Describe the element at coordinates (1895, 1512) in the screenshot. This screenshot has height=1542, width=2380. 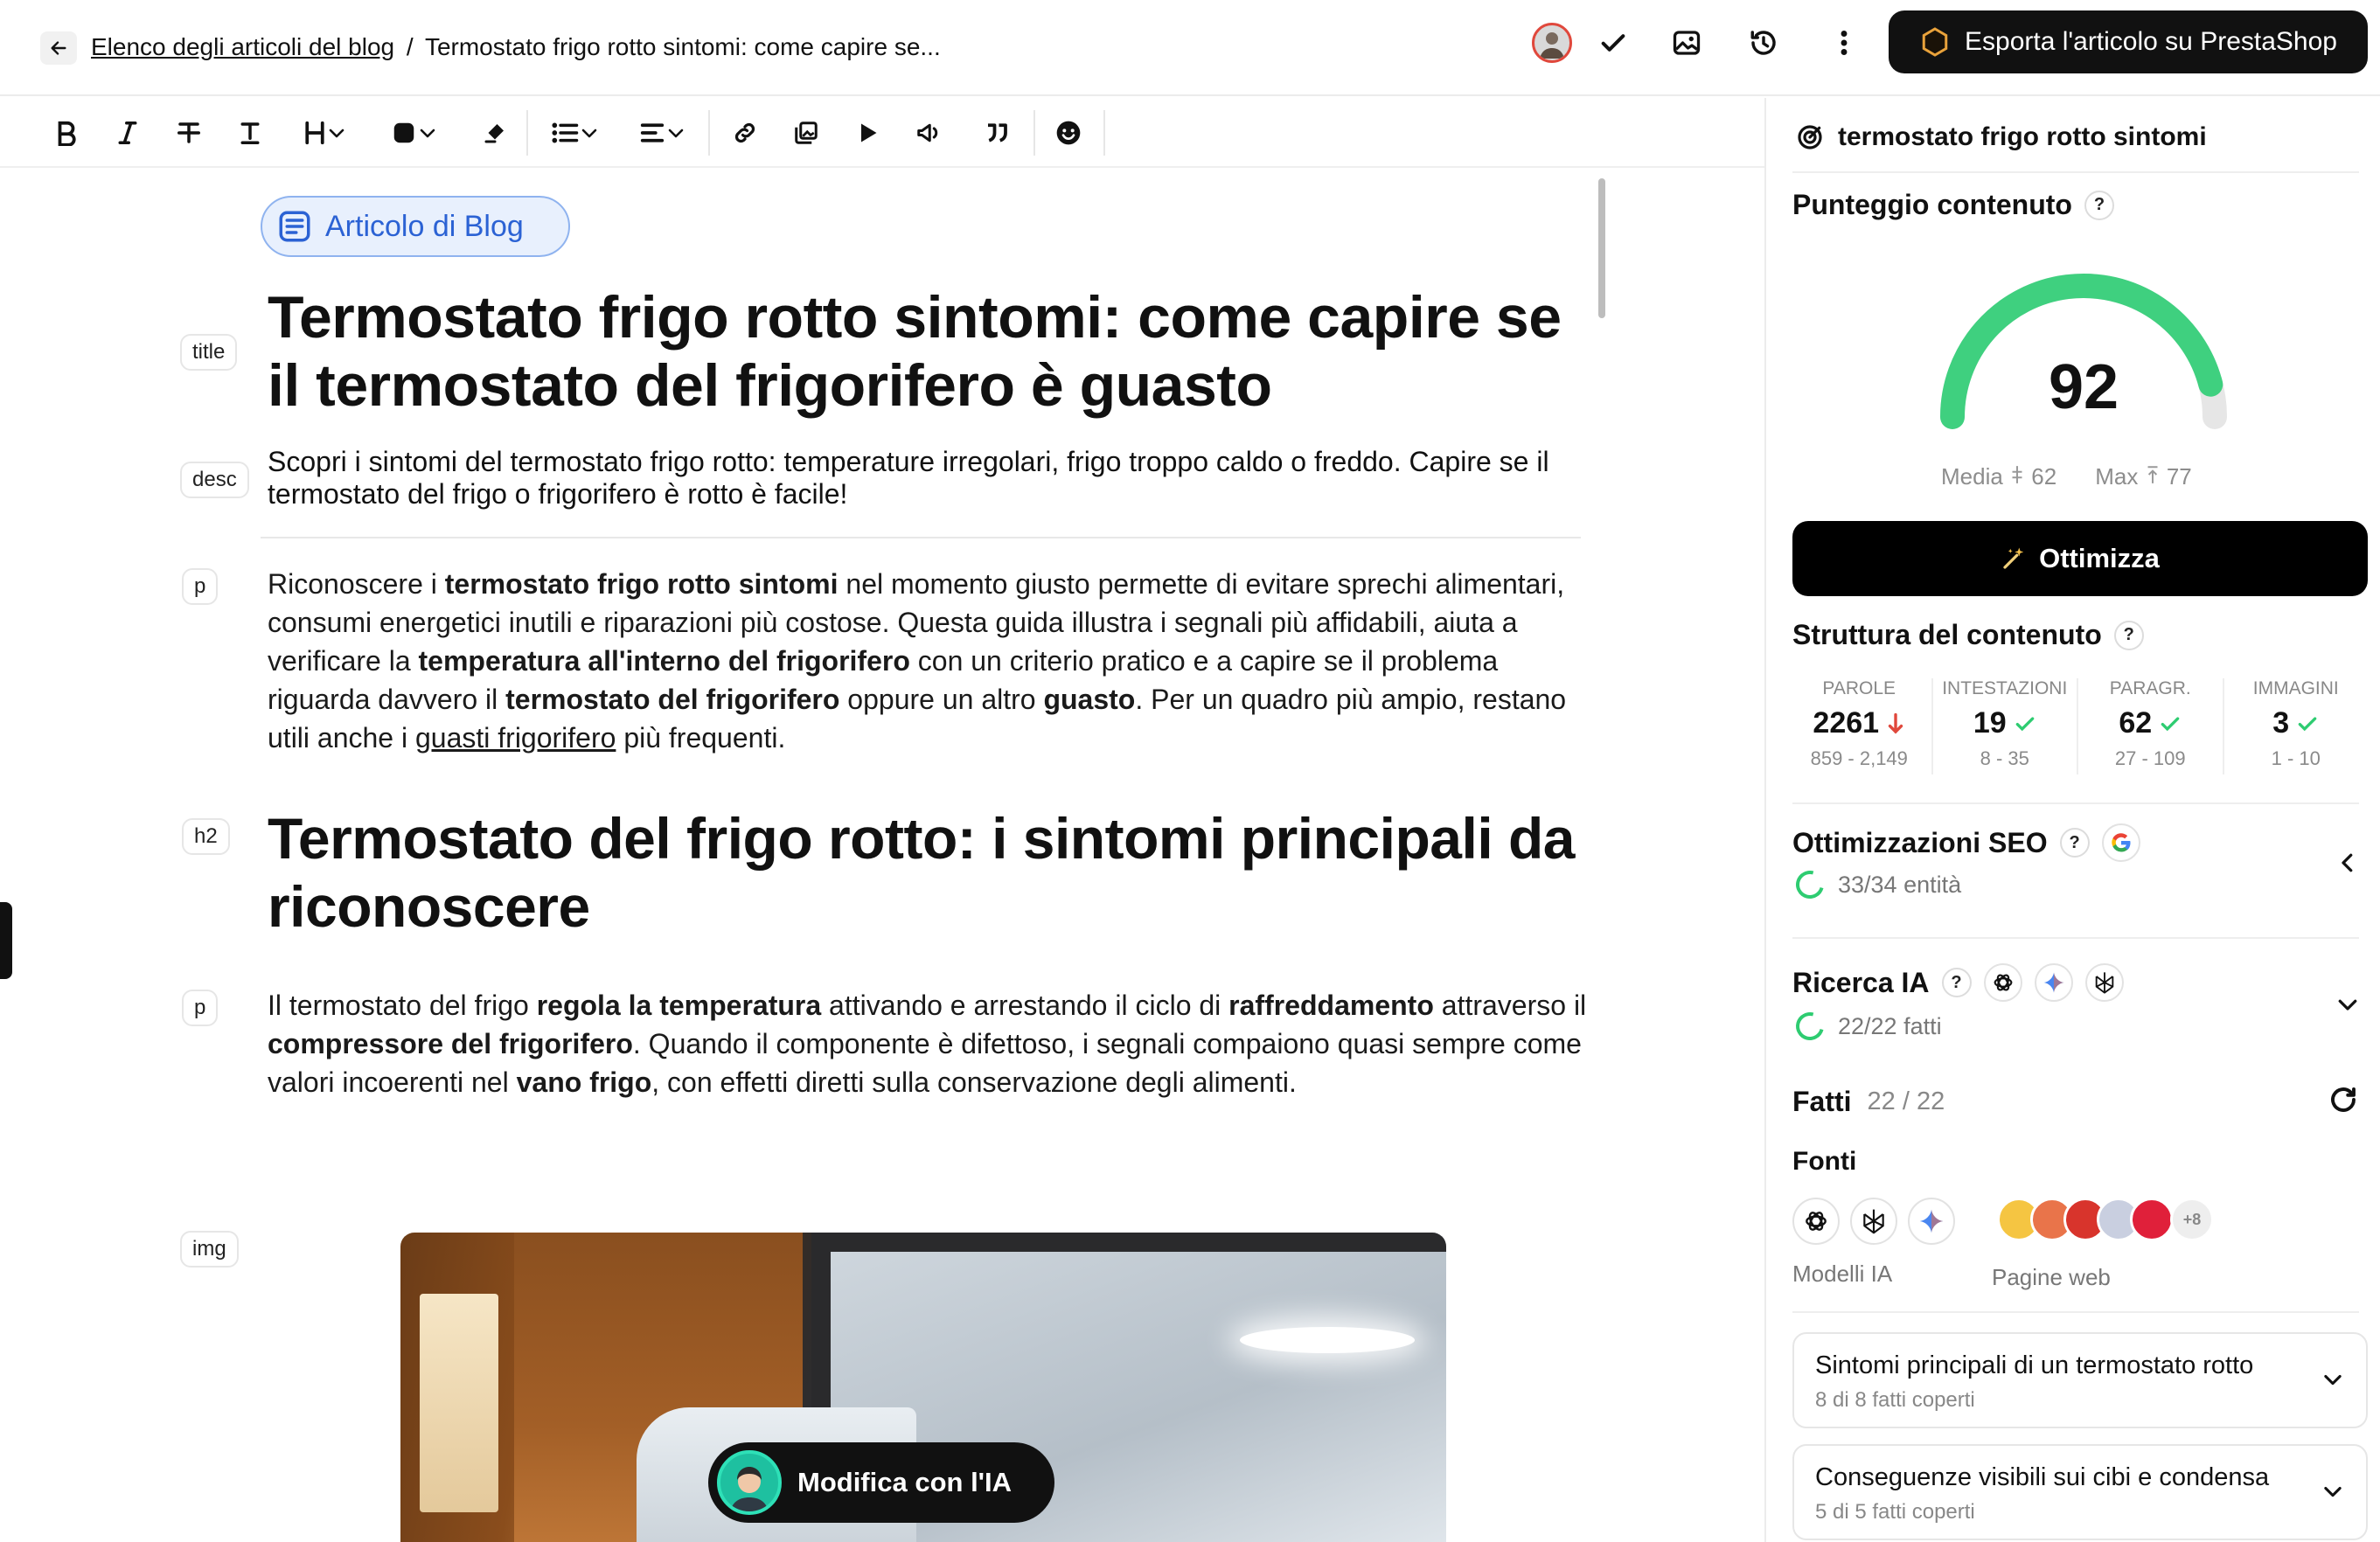
I see `fact-group-coverage: 5 di 5 fatti coperti` at that location.